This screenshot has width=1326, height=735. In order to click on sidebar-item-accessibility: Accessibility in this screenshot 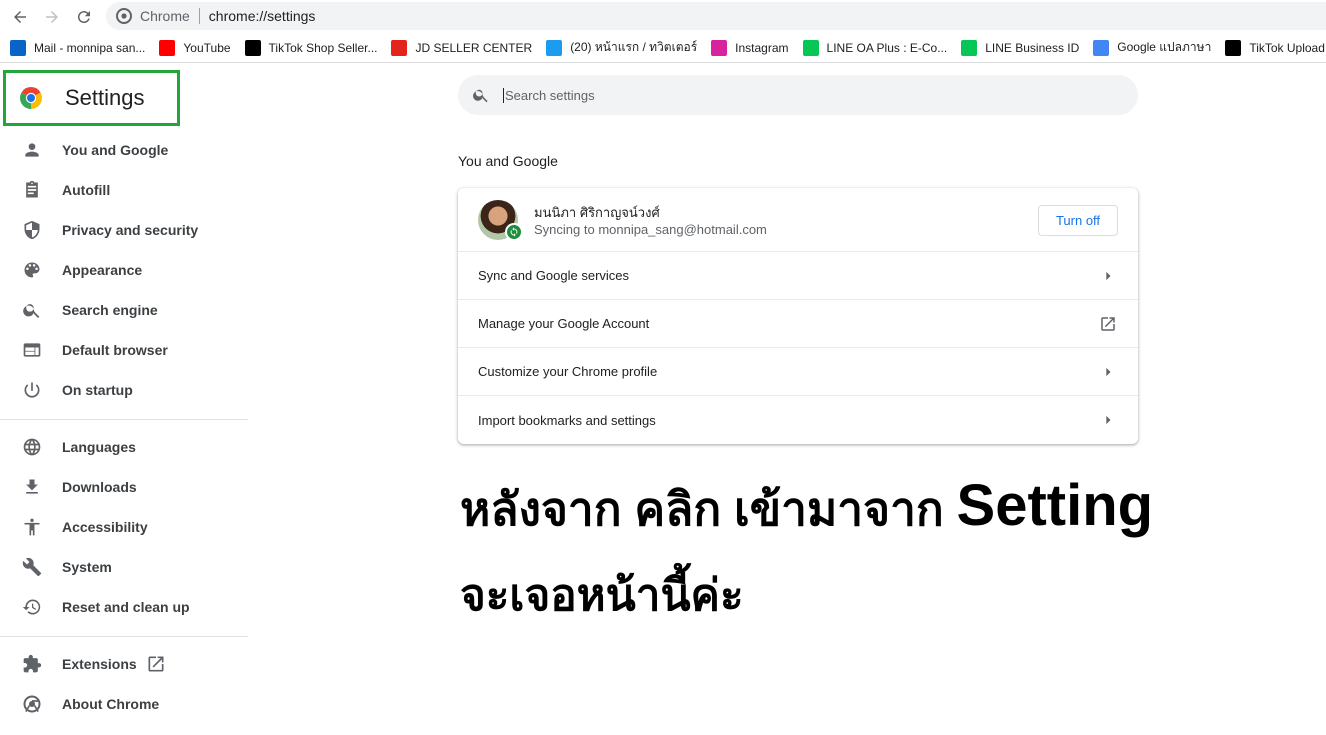, I will do `click(124, 527)`.